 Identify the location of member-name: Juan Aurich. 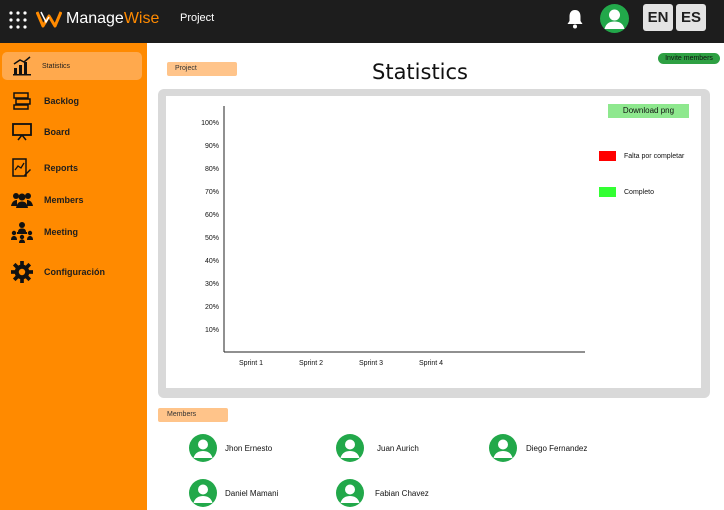
(398, 448).